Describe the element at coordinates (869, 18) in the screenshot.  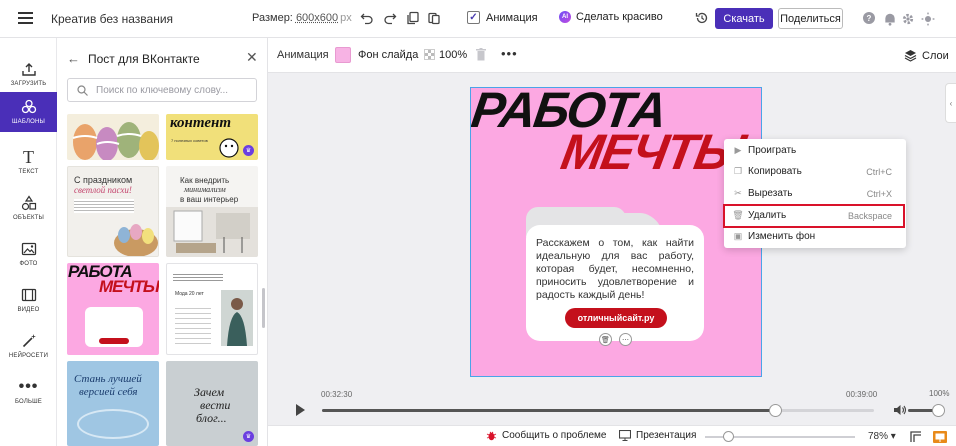
I see `help-icon: ?` at that location.